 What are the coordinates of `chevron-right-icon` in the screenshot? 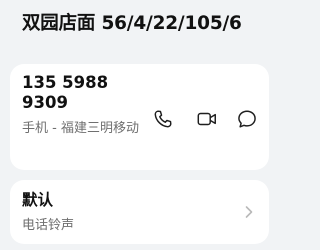 It's located at (249, 211).